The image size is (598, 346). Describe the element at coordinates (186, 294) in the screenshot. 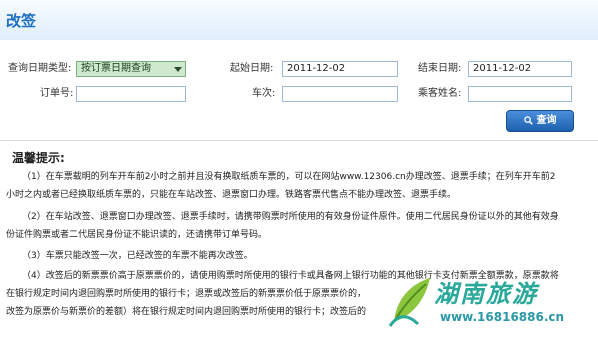

I see `tip-line: 在银行规定时间内退回购票时所使用的银行卡；退票或改签后的新票票价低于原票票价的，` at that location.